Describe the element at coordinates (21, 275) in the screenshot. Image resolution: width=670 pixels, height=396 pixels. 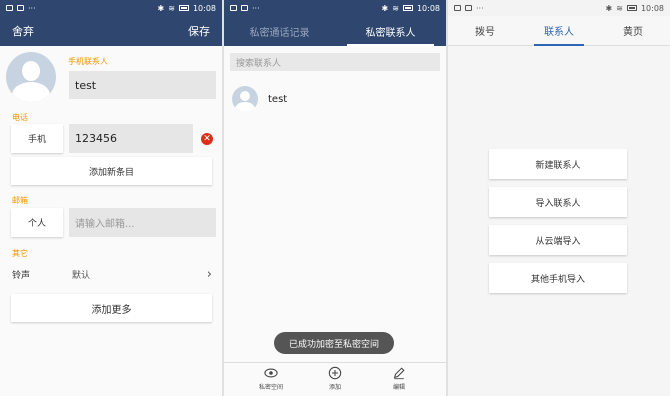
I see `ringtone-label: 铃声` at that location.